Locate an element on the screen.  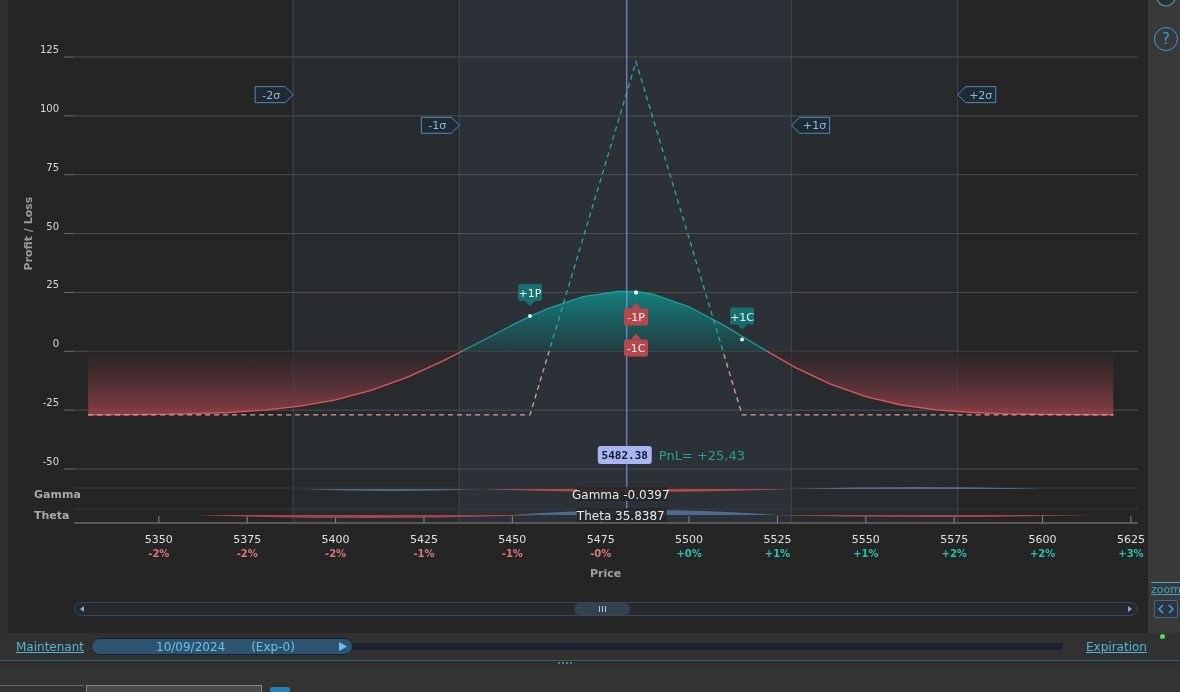
greek-label: Gamma is located at coordinates (57, 494).